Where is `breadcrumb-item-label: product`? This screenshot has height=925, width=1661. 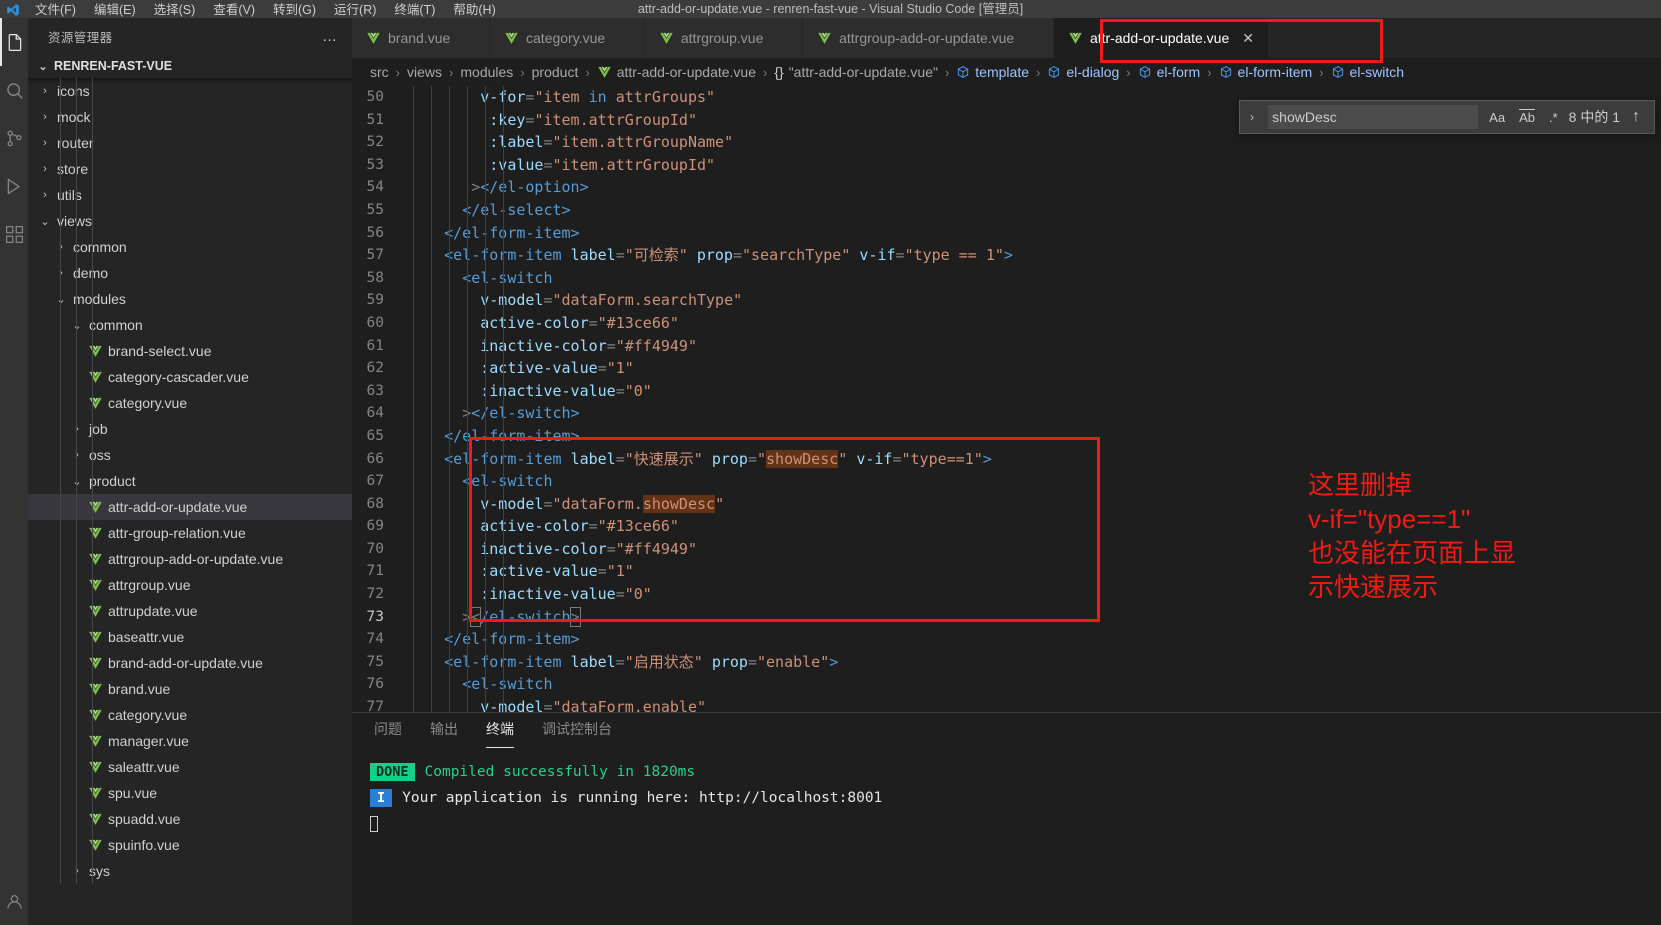 breadcrumb-item-label: product is located at coordinates (555, 72).